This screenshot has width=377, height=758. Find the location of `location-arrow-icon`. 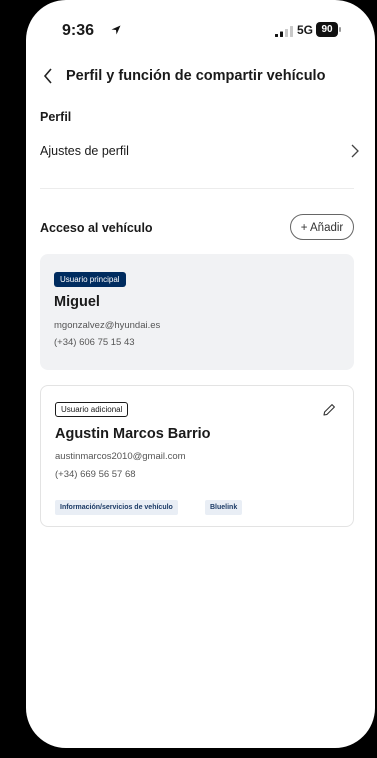

location-arrow-icon is located at coordinates (116, 30).